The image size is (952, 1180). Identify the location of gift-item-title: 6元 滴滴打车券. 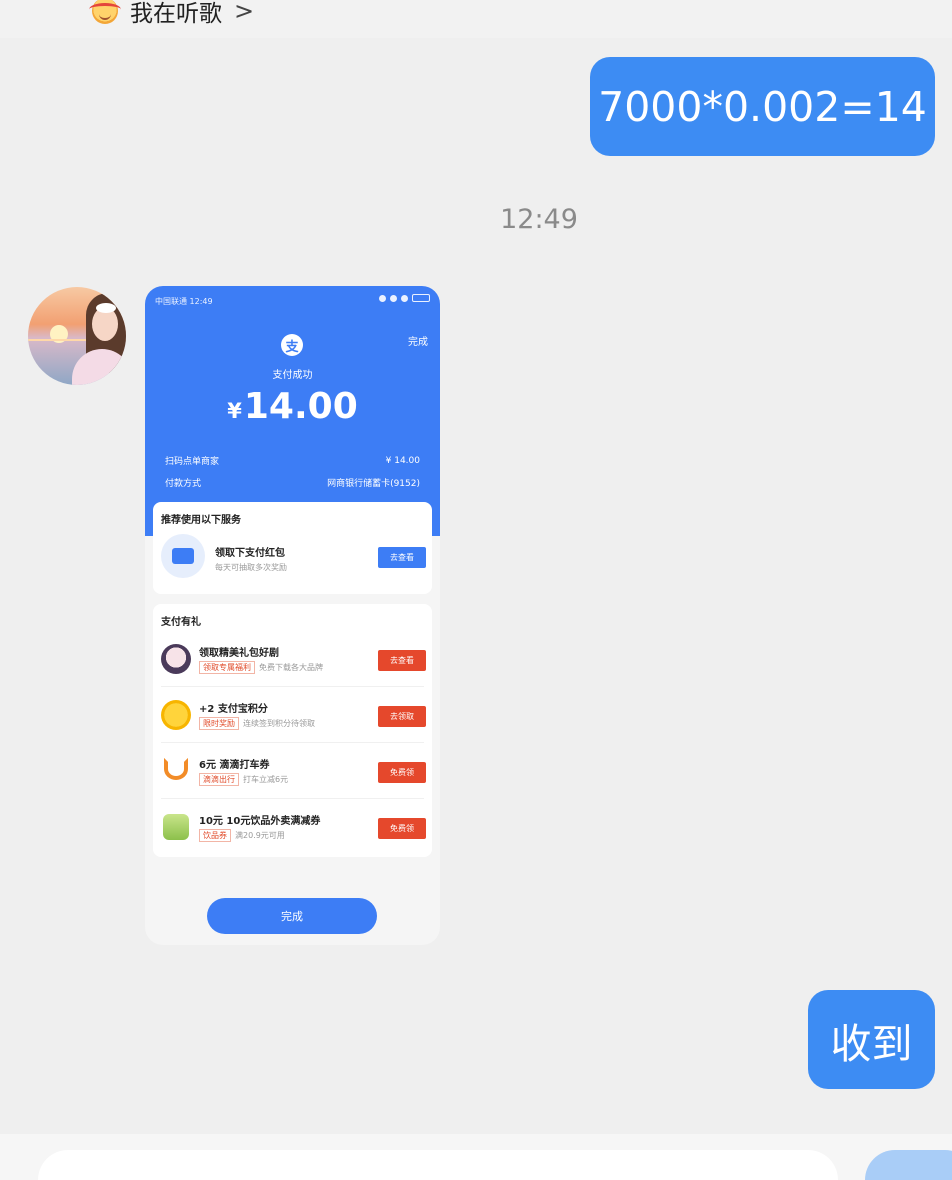
(234, 765).